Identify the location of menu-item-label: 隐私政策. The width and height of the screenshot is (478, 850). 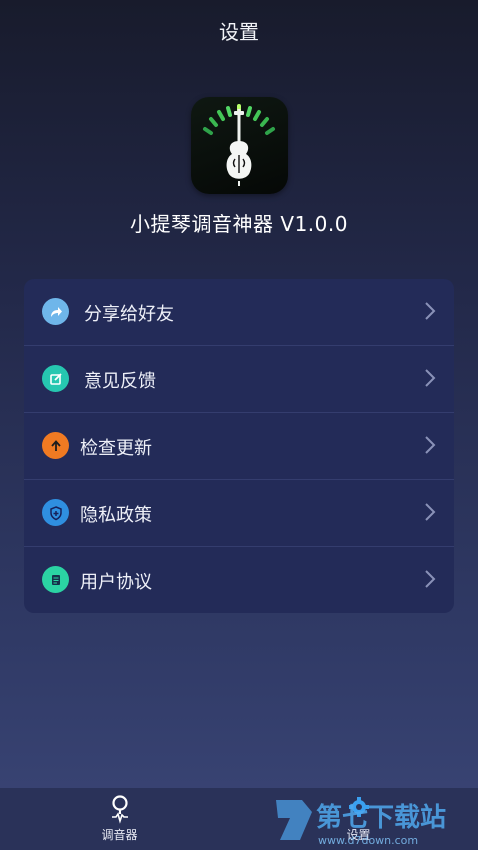
(116, 515).